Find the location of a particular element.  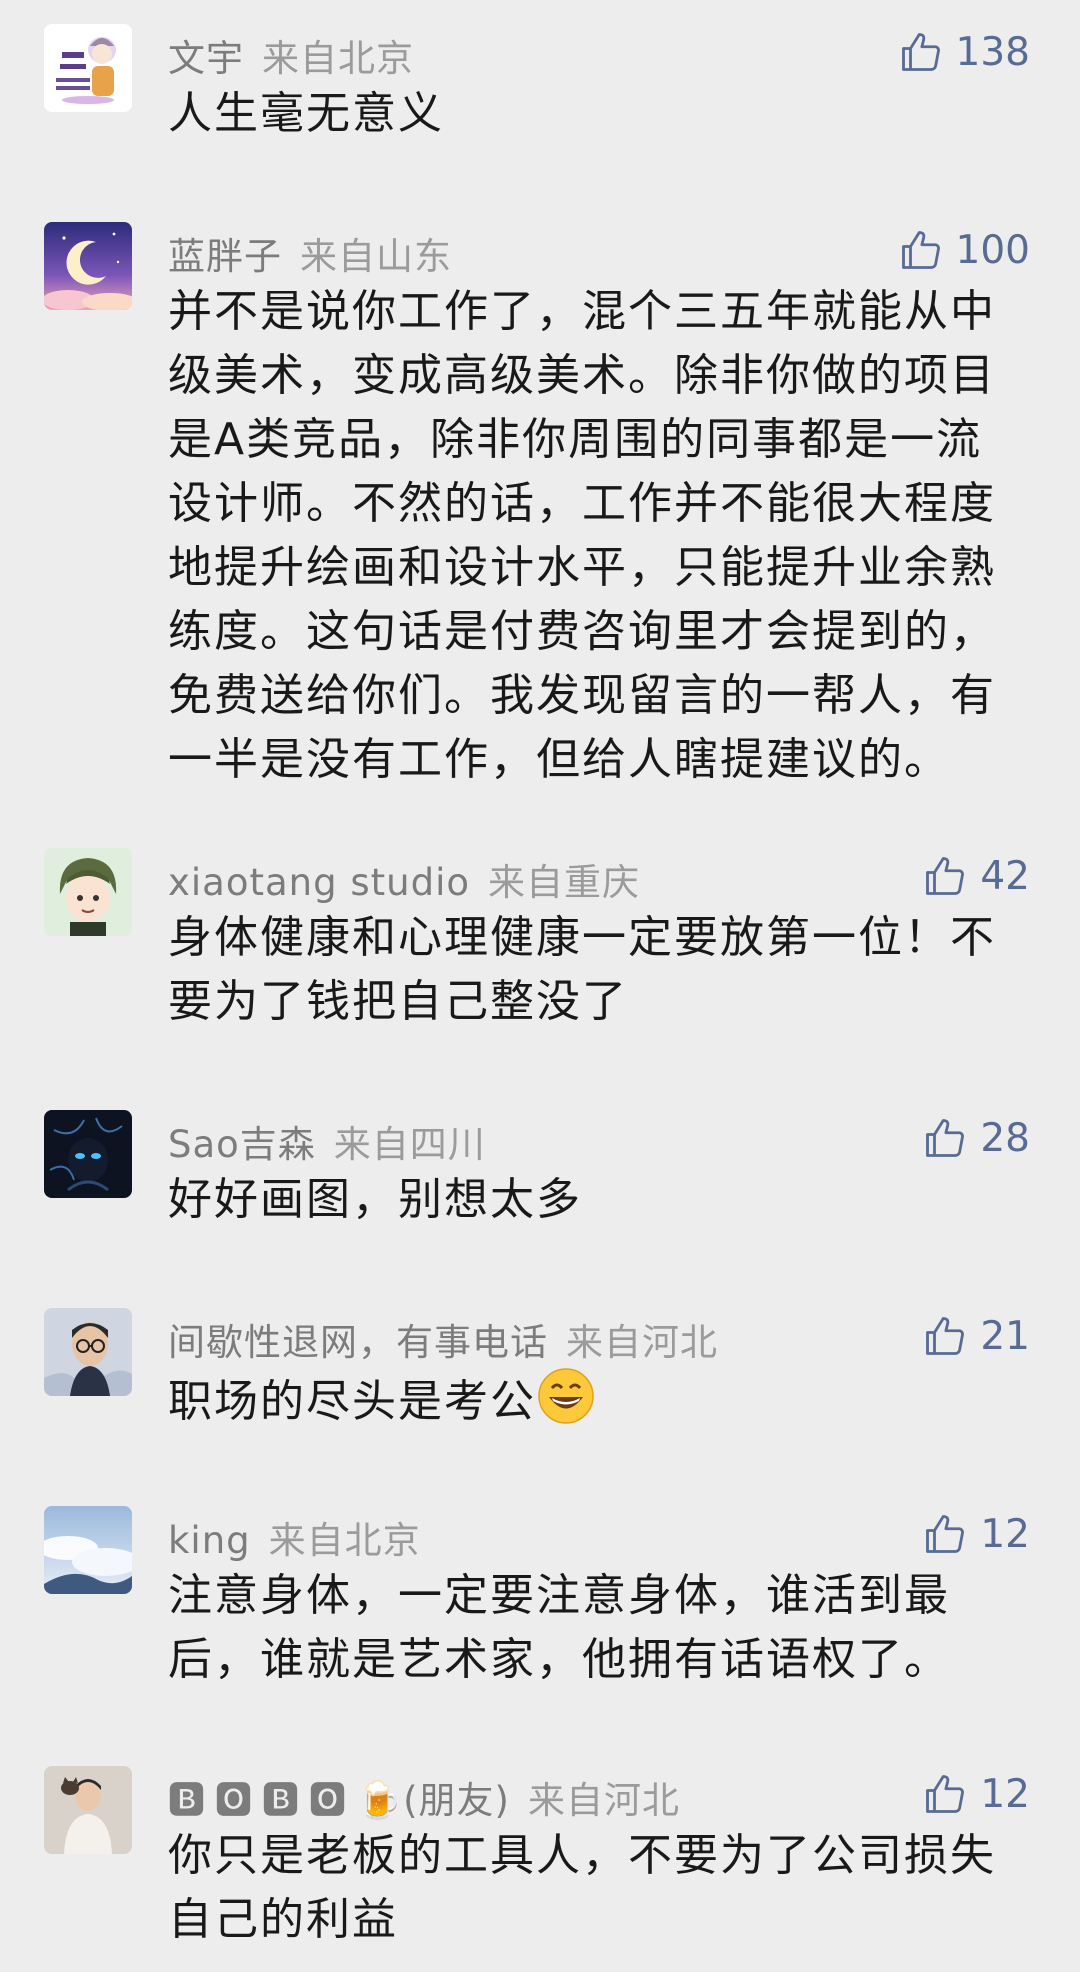

comment-text: 人生毫无意义 is located at coordinates (306, 113).